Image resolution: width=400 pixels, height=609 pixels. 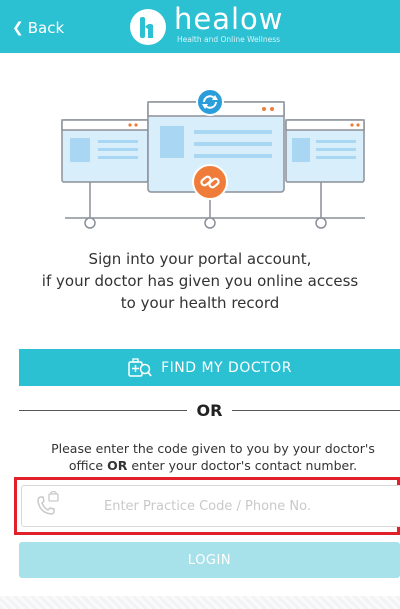 I want to click on logo-wordmark: healow, so click(x=229, y=19).